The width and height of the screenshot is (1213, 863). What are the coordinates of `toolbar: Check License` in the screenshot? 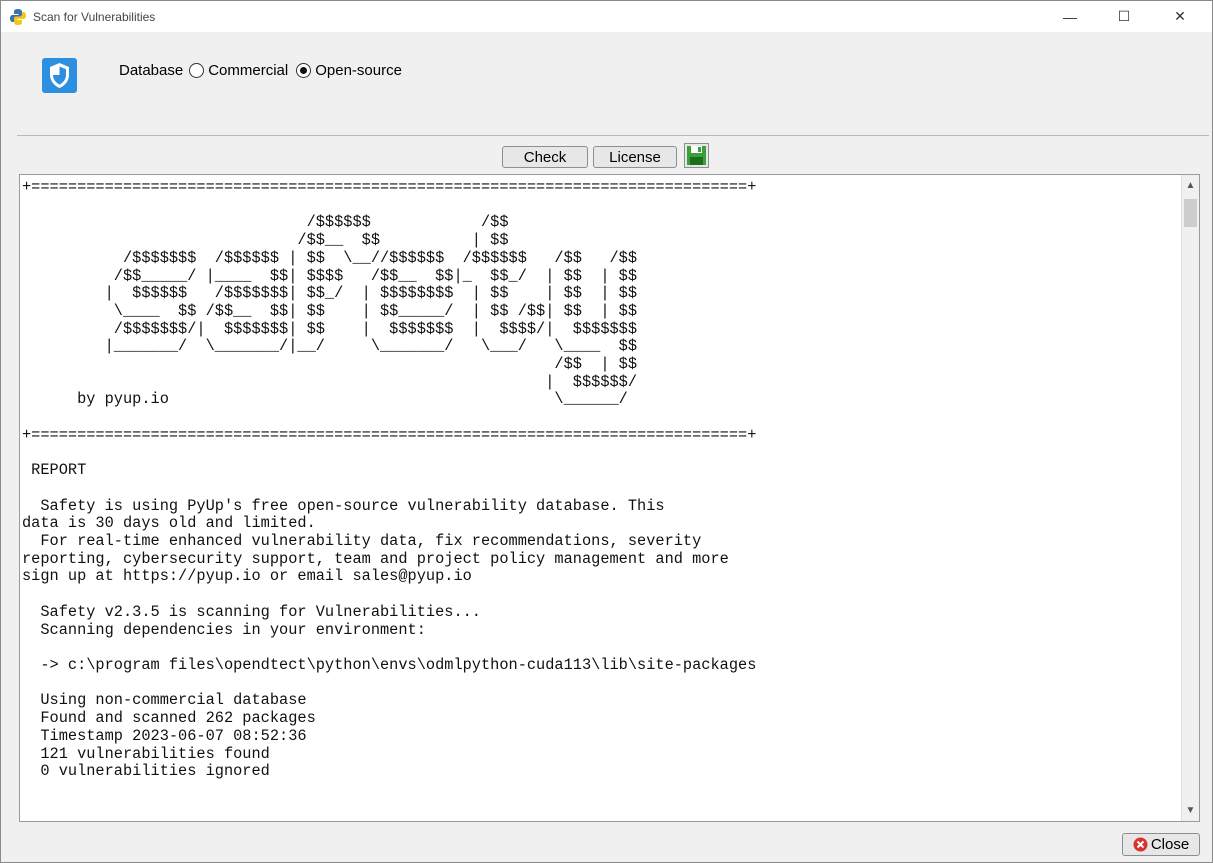 It's located at (606, 158).